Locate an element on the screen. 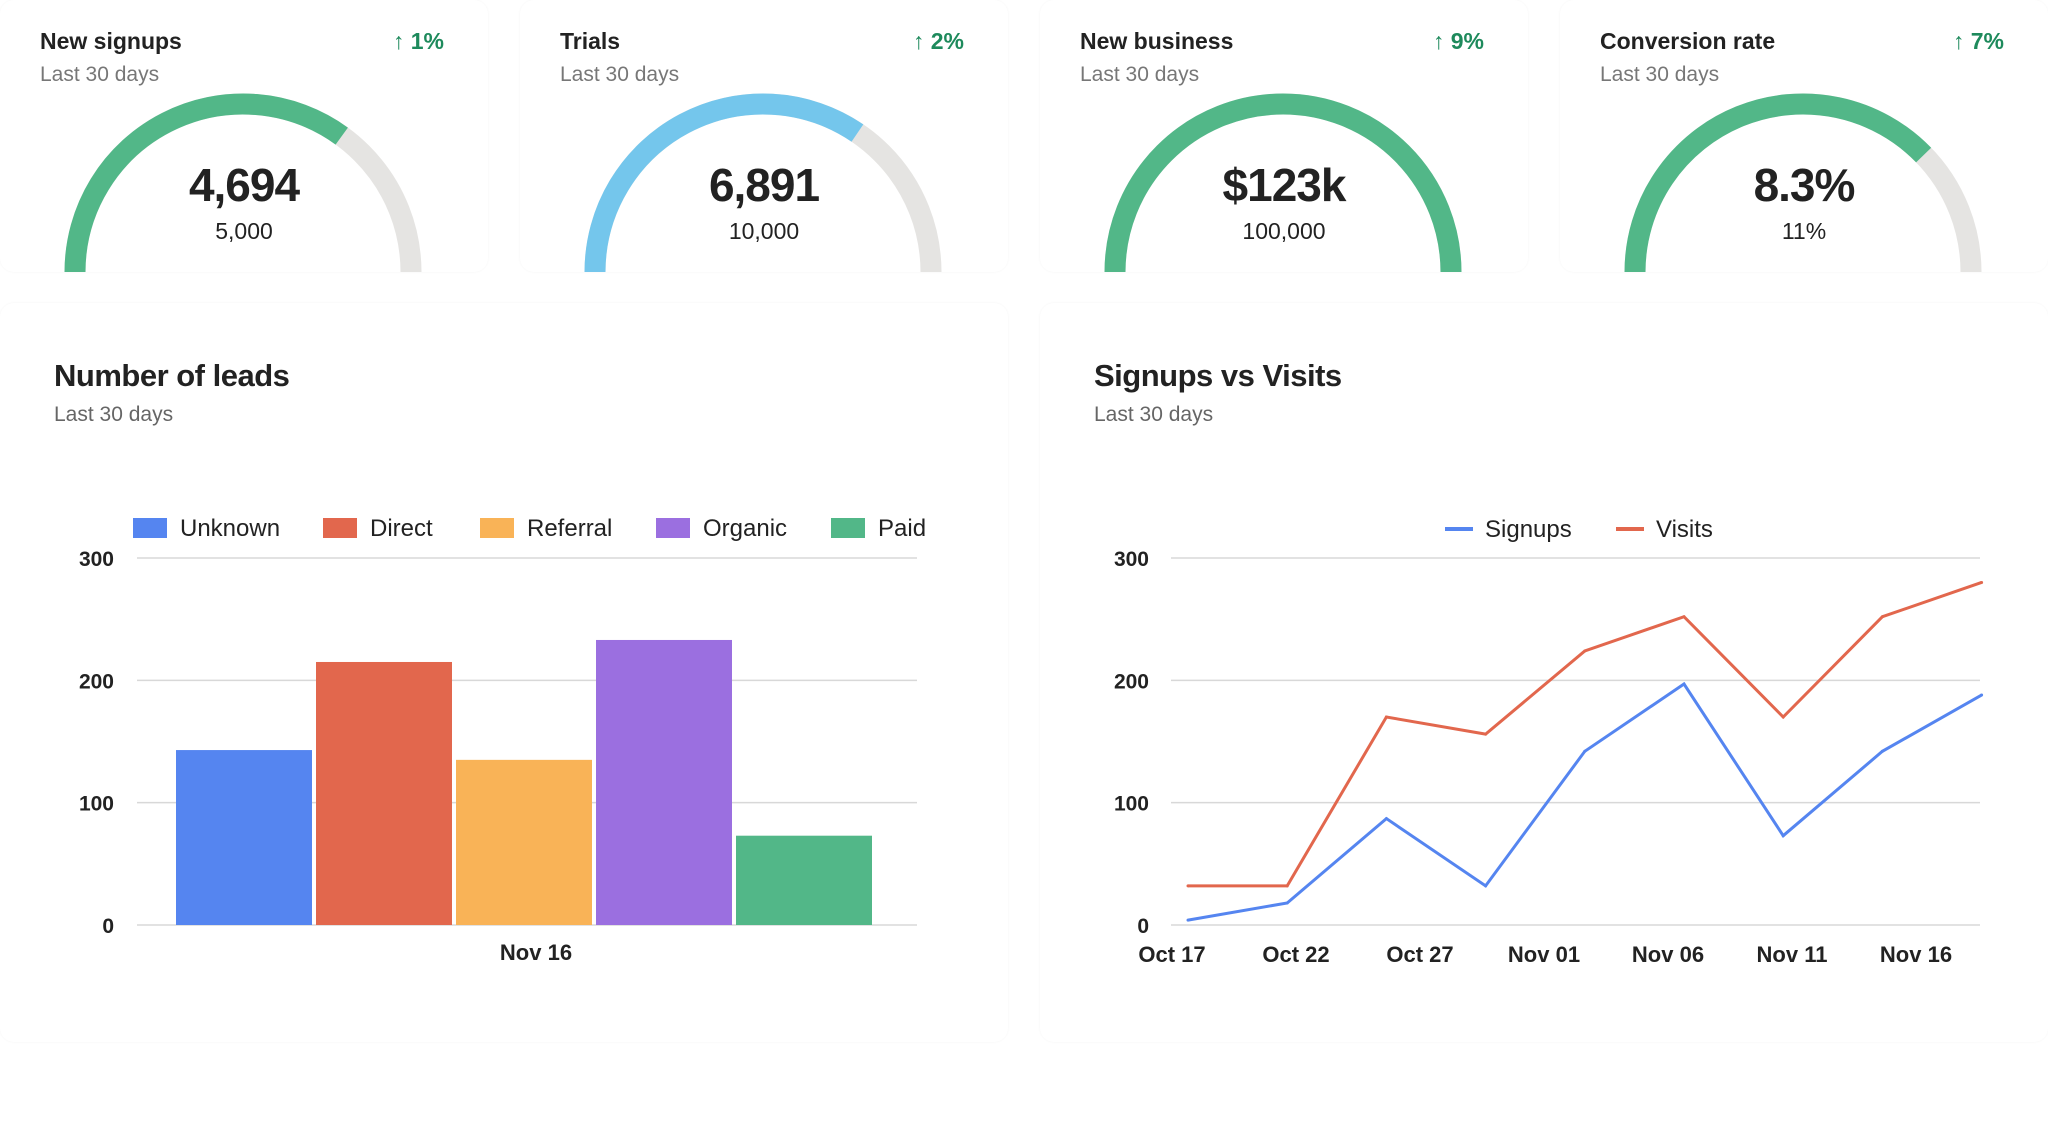 The height and width of the screenshot is (1138, 2048). kpi-target: 11% is located at coordinates (1804, 231).